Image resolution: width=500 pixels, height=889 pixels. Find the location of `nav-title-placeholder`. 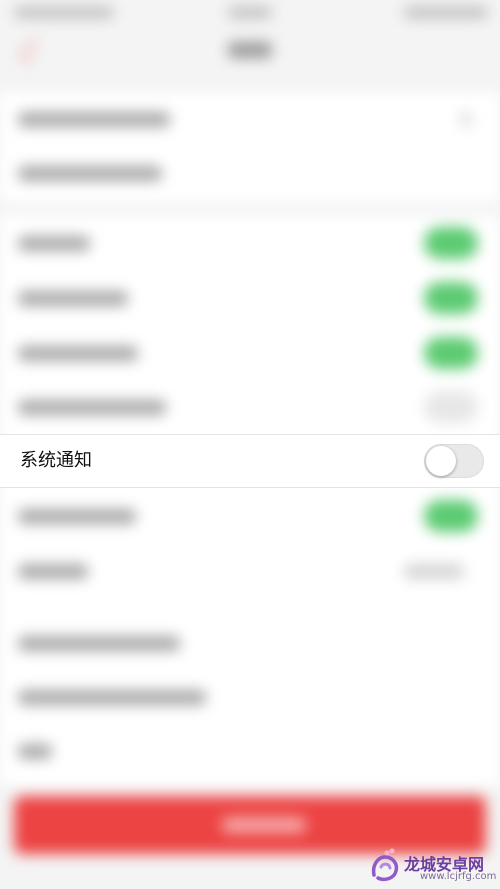

nav-title-placeholder is located at coordinates (250, 50).